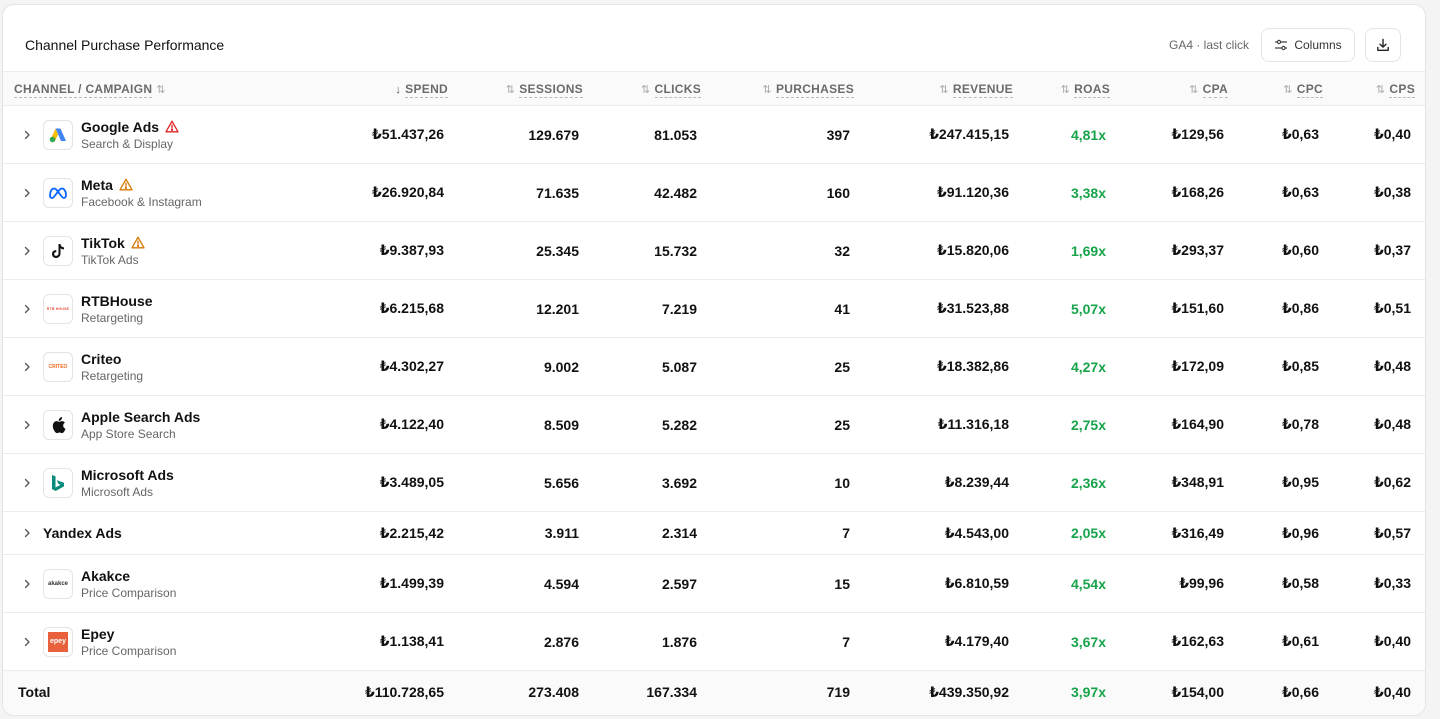 The image size is (1440, 719). What do you see at coordinates (1073, 89) in the screenshot?
I see `column-header-roas: ⇅ ROAS` at bounding box center [1073, 89].